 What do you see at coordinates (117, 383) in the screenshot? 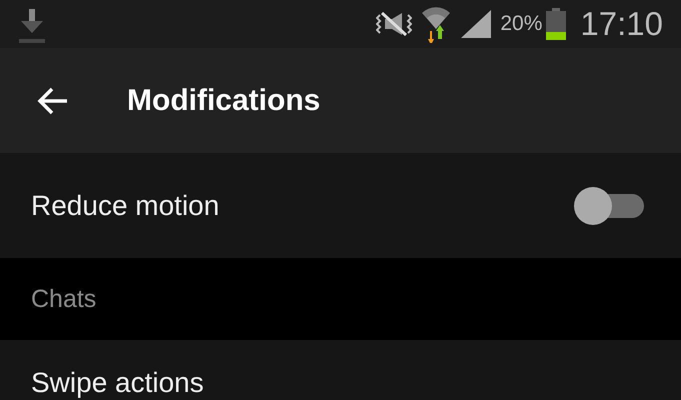
I see `setting-label: Swipe actions` at bounding box center [117, 383].